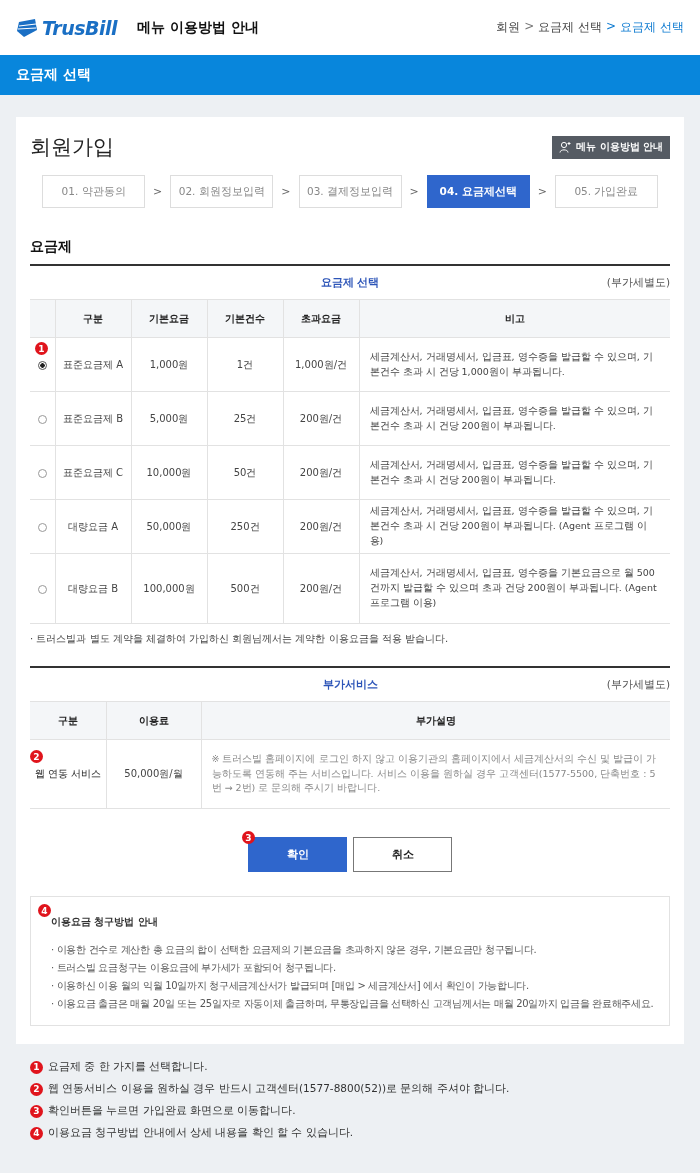  Describe the element at coordinates (435, 720) in the screenshot. I see `column-header: 부가설명` at that location.